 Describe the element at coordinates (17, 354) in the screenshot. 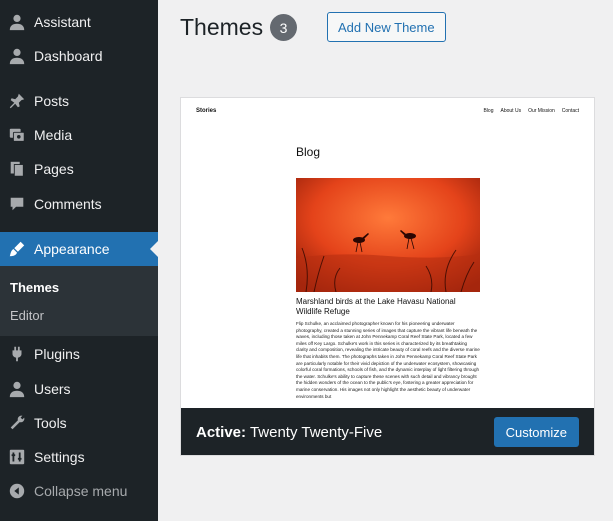

I see `plugin-icon` at that location.